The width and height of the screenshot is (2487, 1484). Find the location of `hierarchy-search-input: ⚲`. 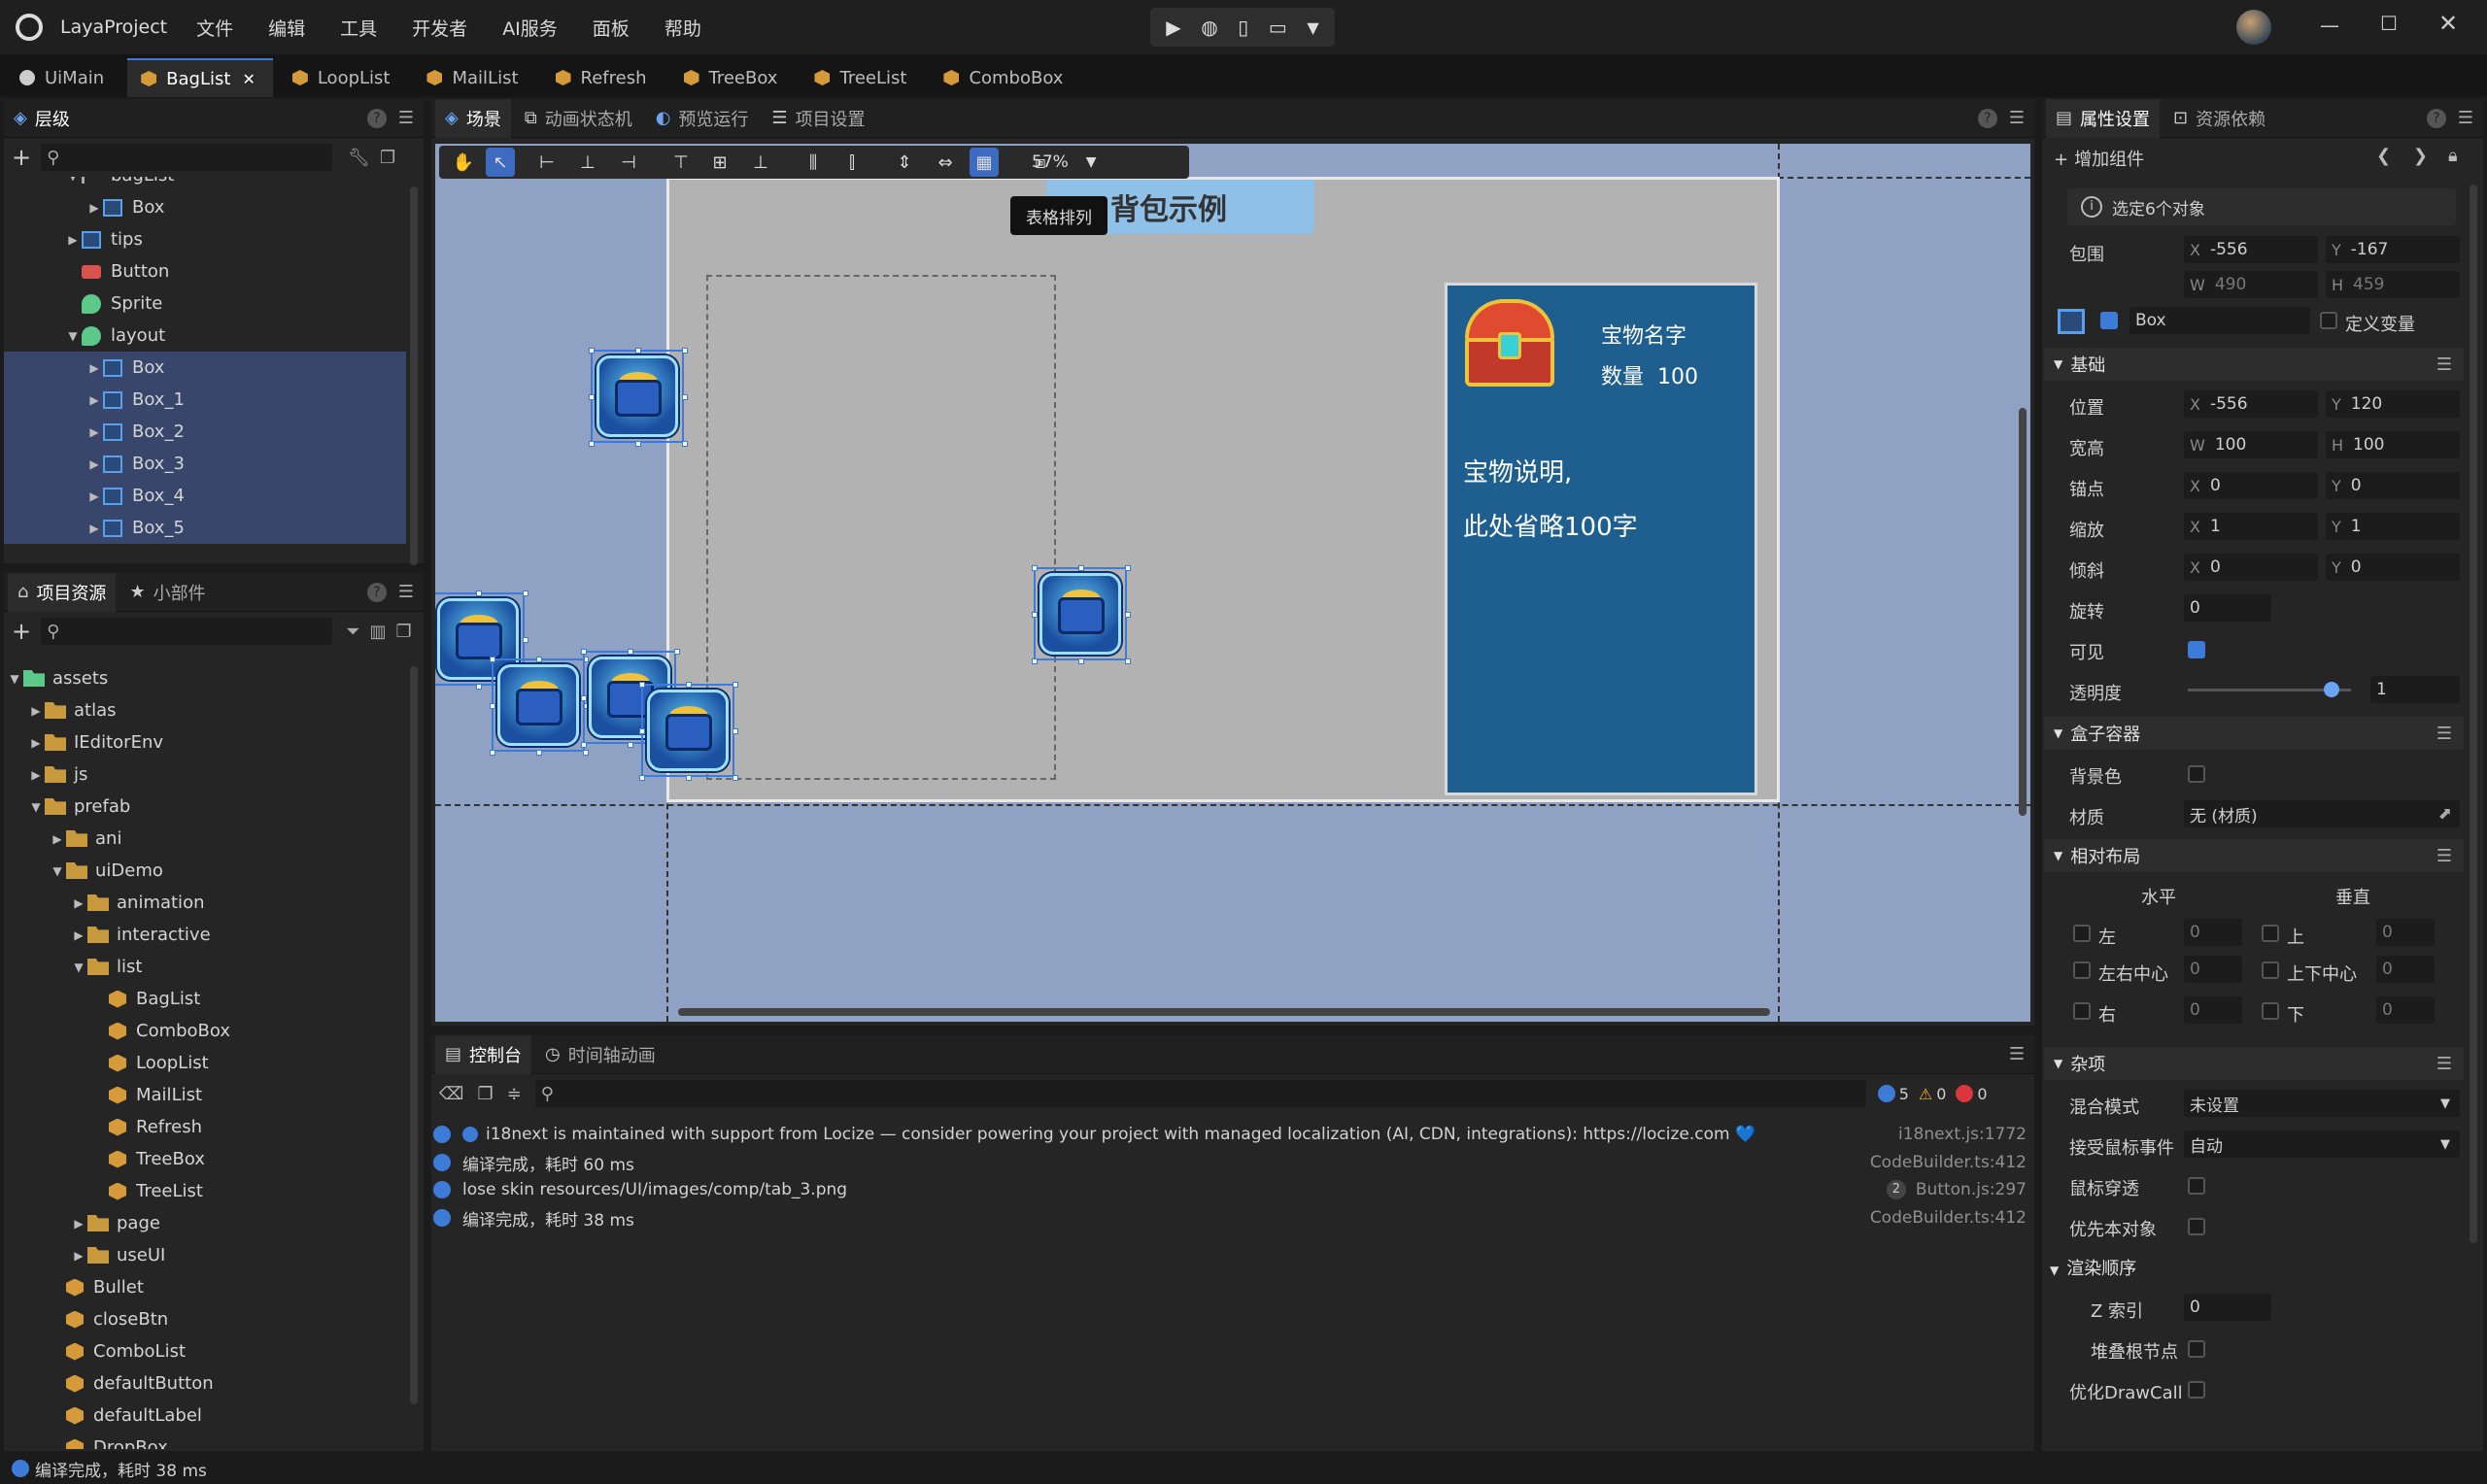

hierarchy-search-input: ⚲ is located at coordinates (187, 157).